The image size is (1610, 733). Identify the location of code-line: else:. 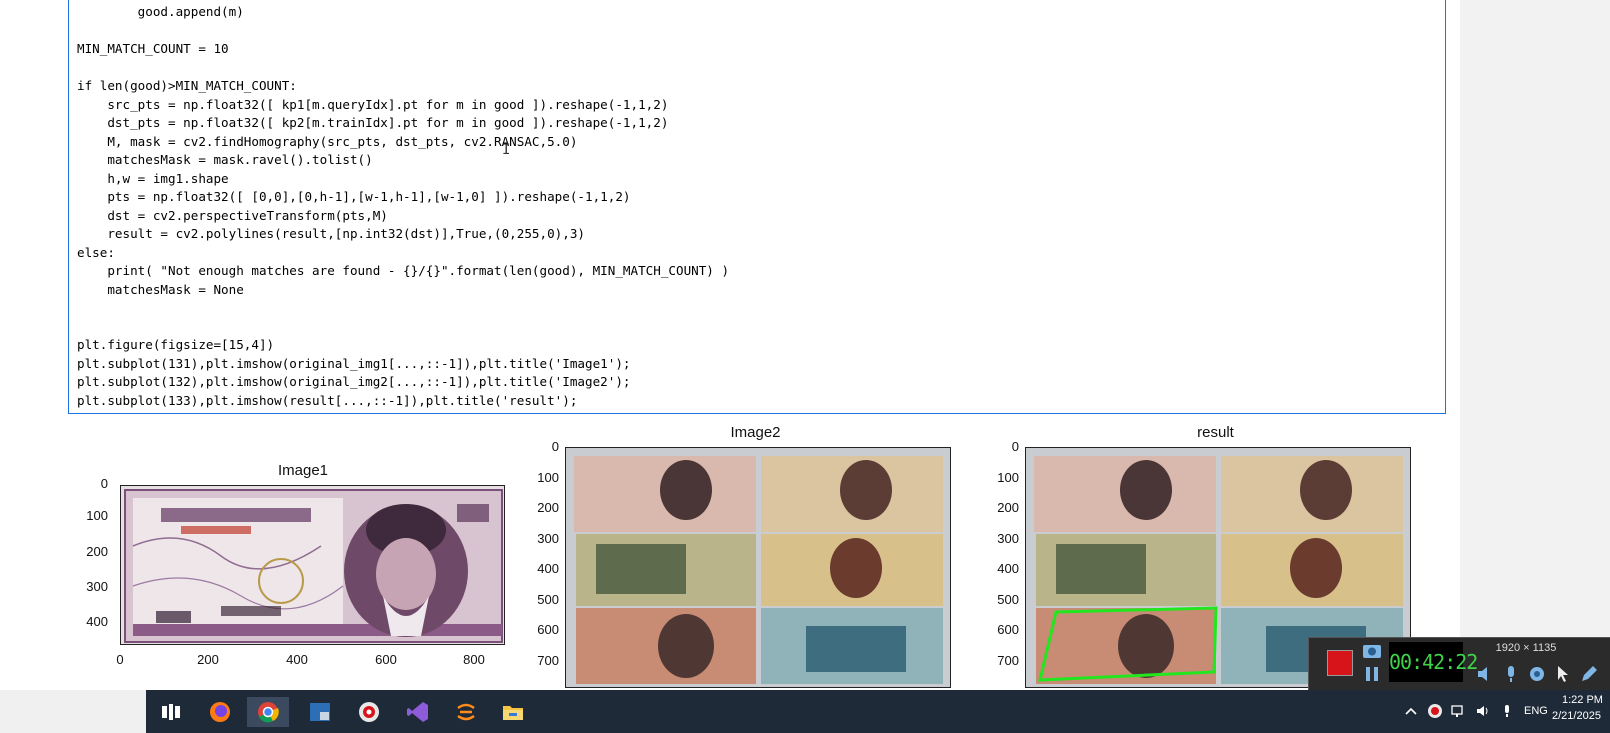
(96, 252).